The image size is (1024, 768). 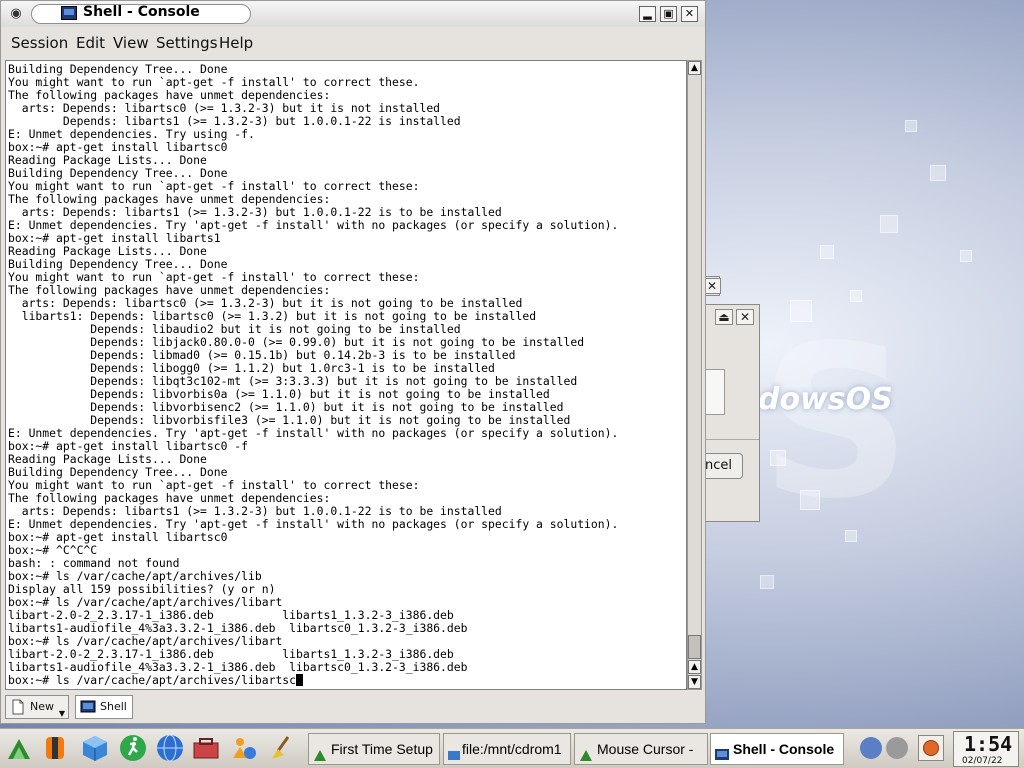 What do you see at coordinates (39, 43) in the screenshot?
I see `menu-session: Session` at bounding box center [39, 43].